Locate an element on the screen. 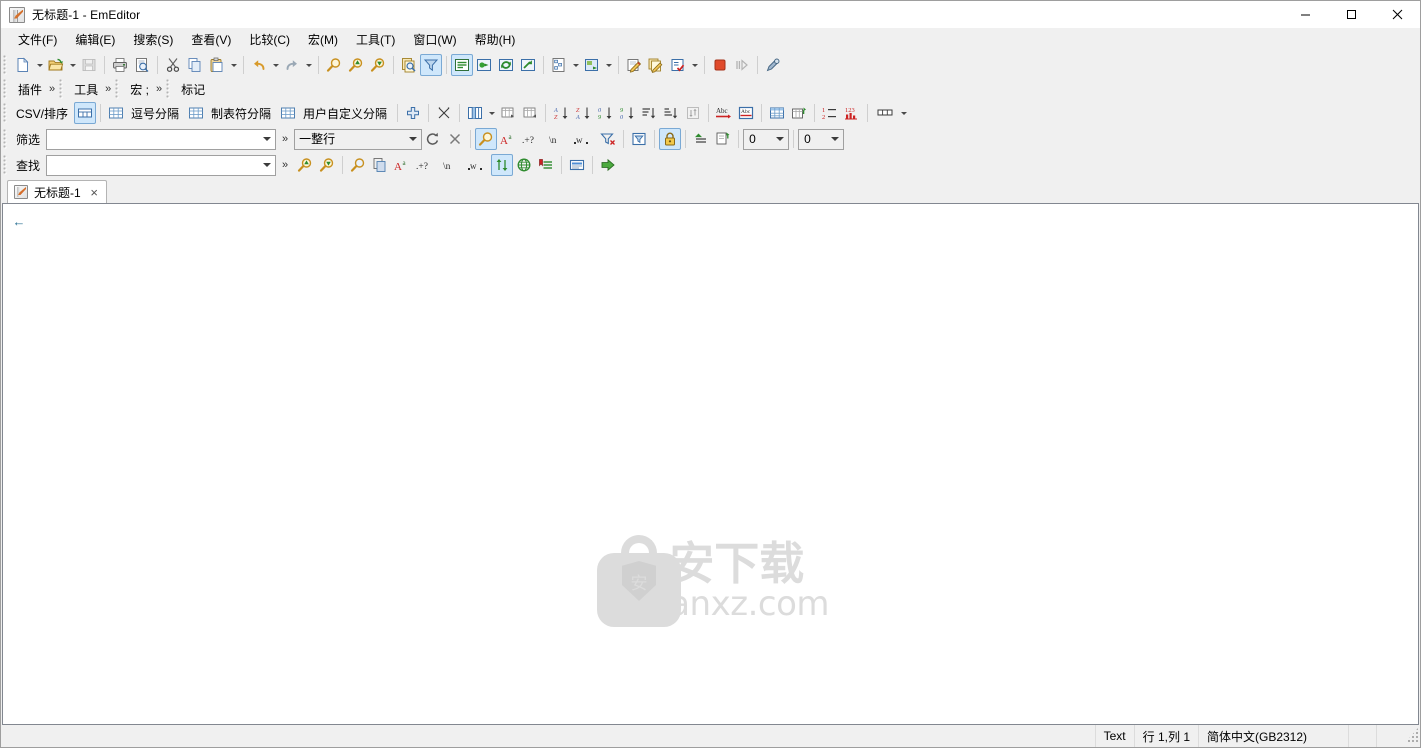 The image size is (1421, 748). new-file-dropdown is located at coordinates (39, 65).